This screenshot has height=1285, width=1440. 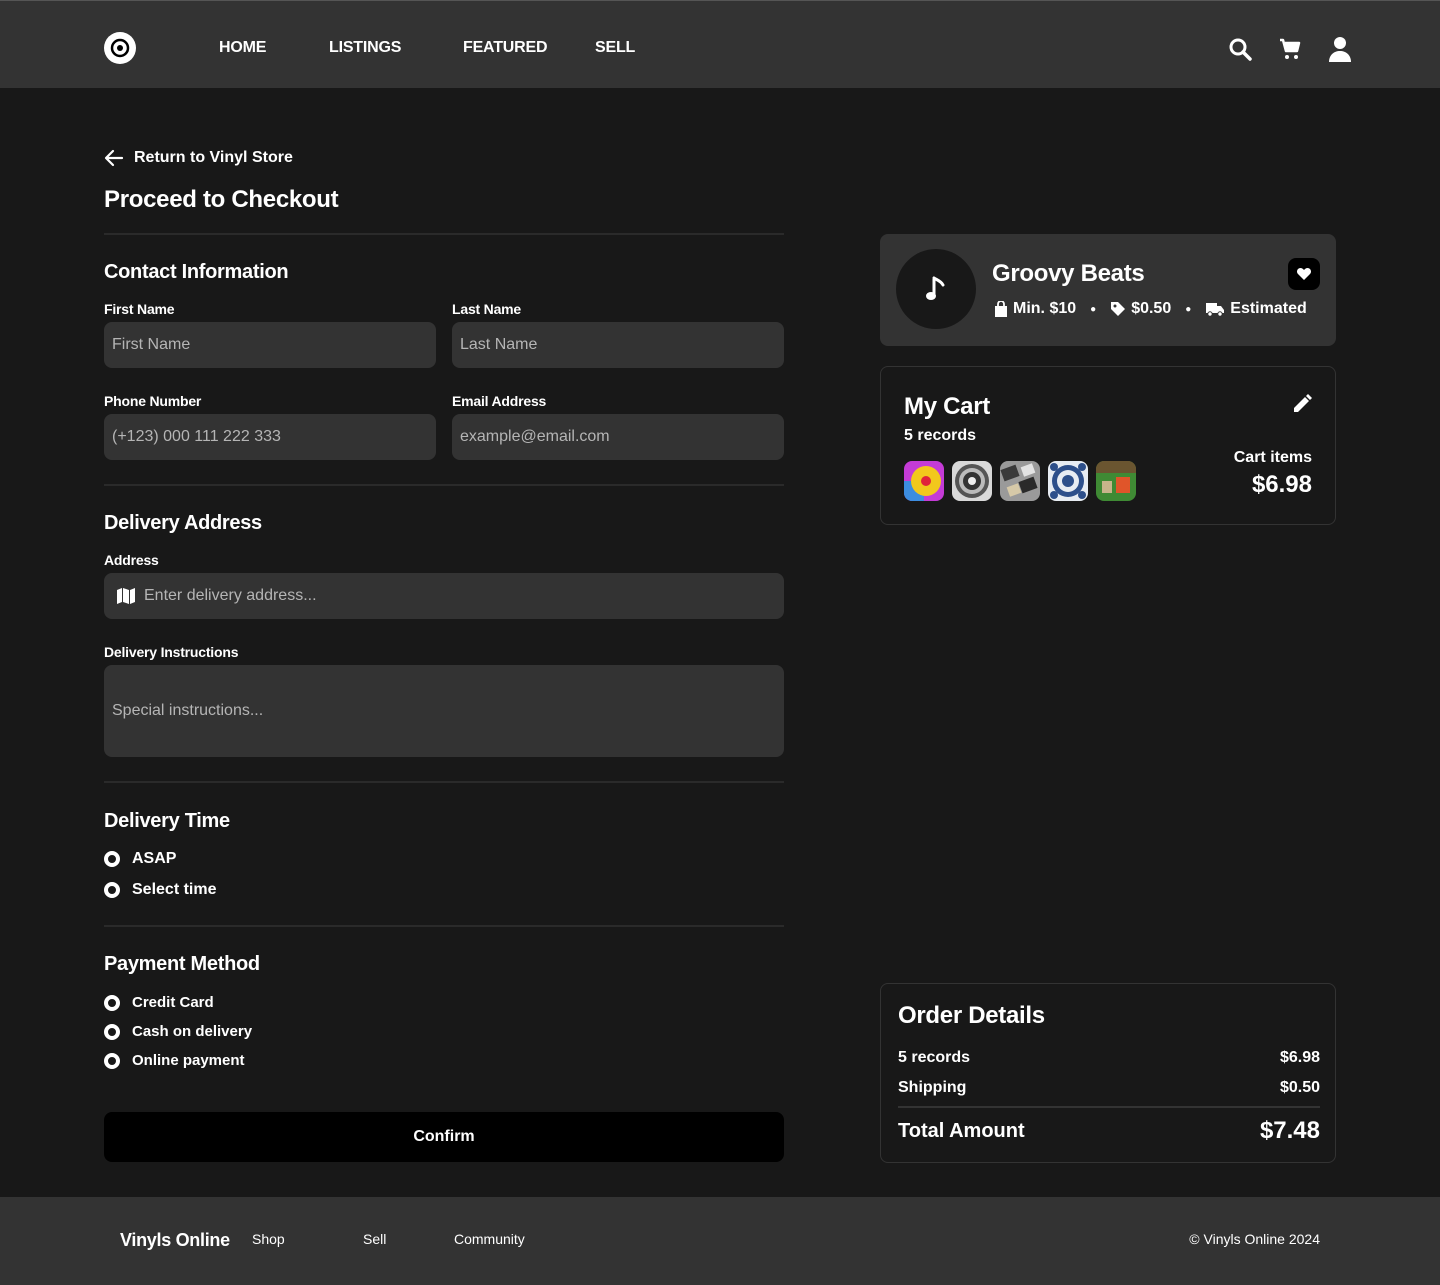 What do you see at coordinates (1109, 1088) in the screenshot?
I see `order-row-shipping: Shipping $0.50` at bounding box center [1109, 1088].